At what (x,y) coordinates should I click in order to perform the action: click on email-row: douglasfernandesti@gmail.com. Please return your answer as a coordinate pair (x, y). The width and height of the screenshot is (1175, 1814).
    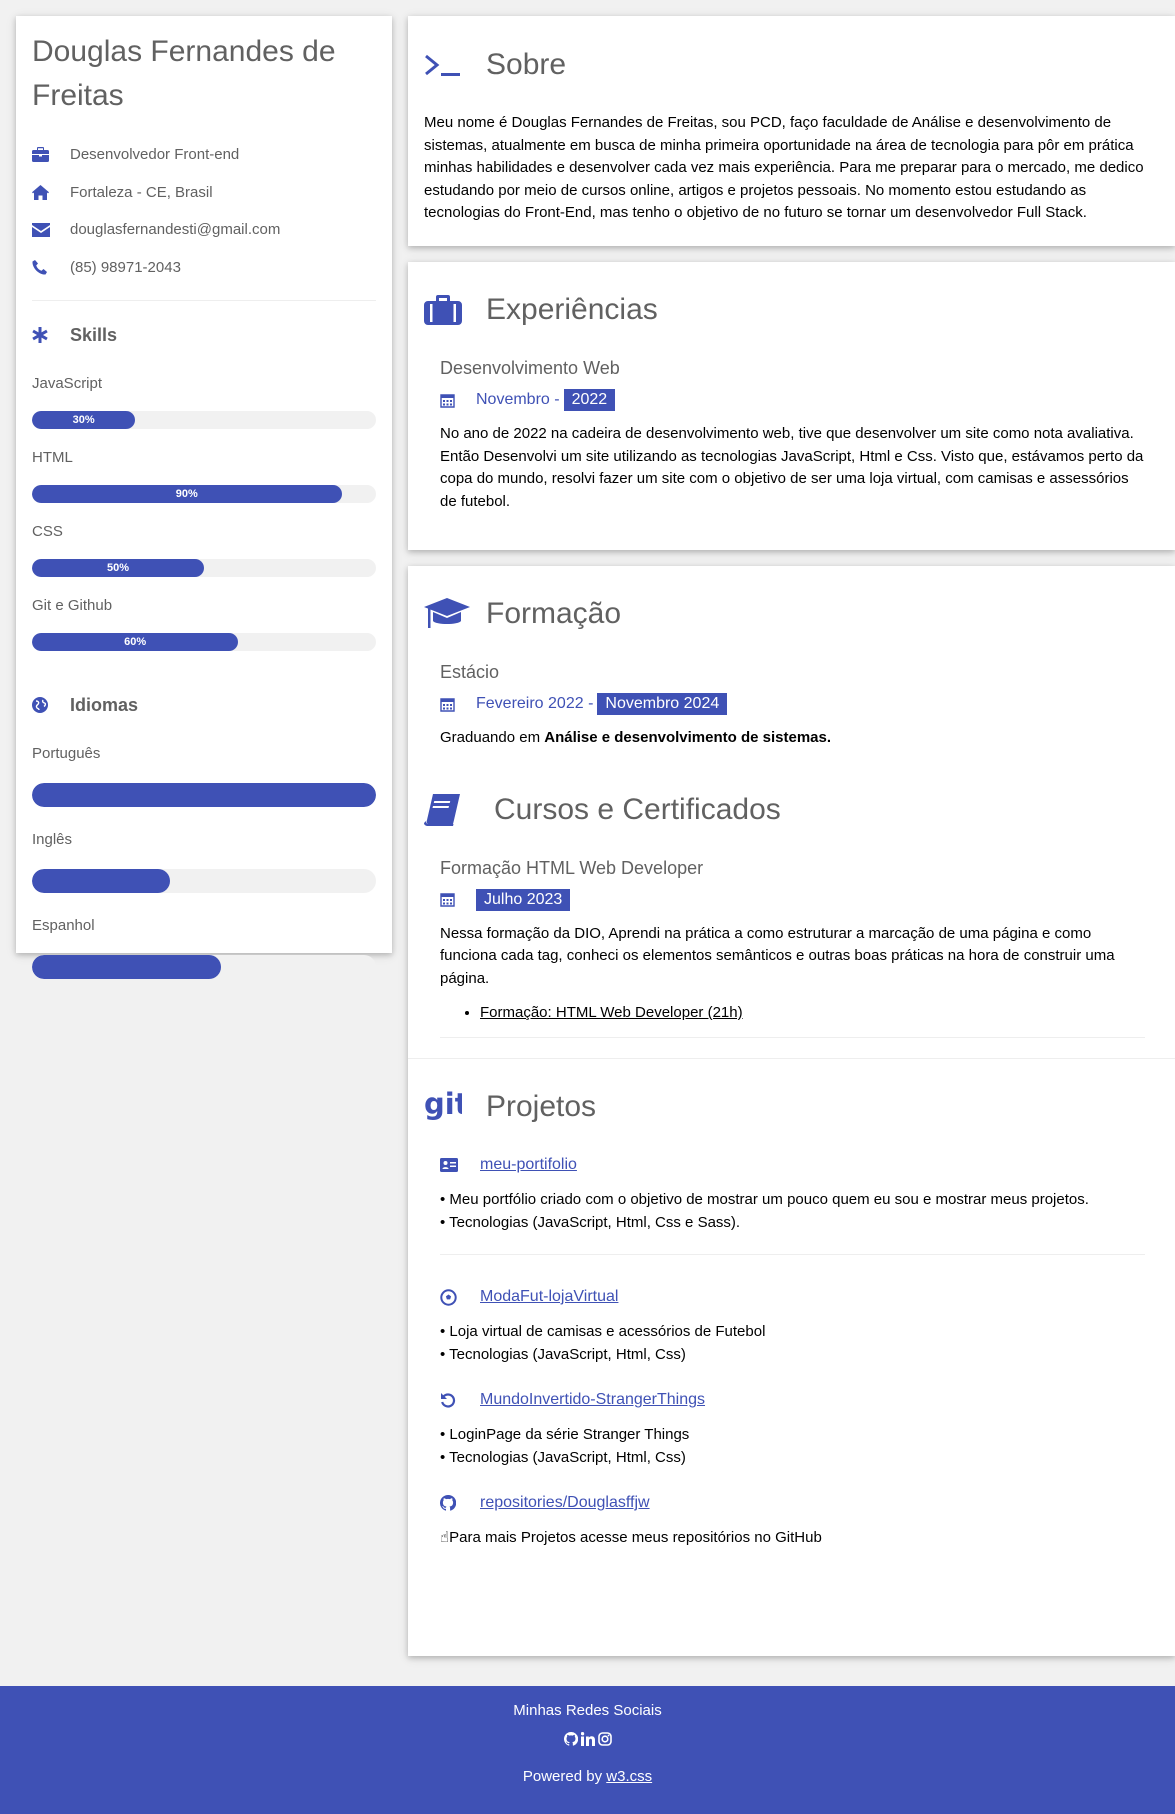
    Looking at the image, I should click on (204, 230).